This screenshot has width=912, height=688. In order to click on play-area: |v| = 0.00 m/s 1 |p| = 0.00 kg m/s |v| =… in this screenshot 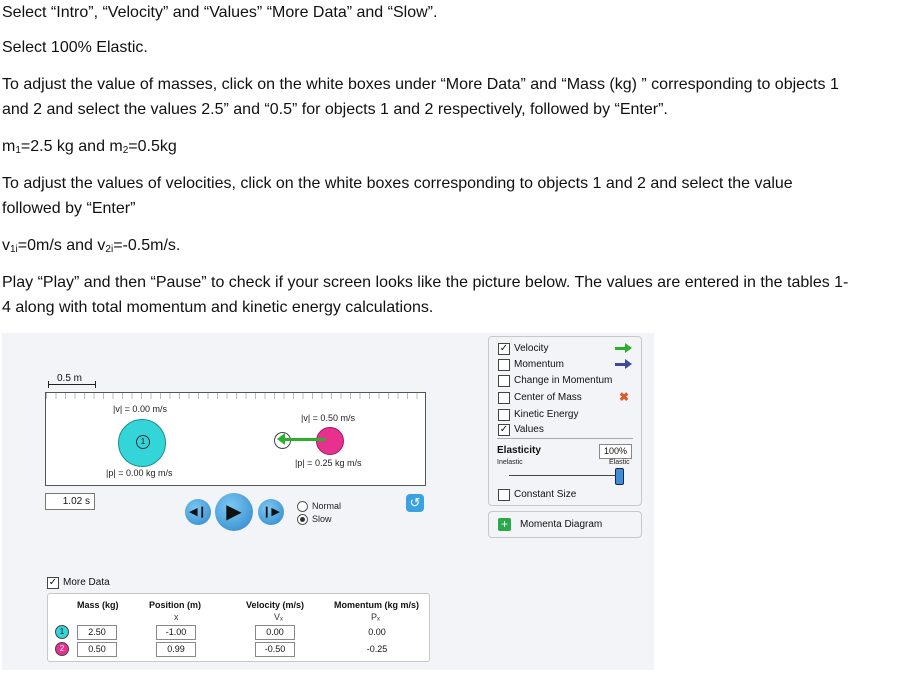, I will do `click(235, 439)`.